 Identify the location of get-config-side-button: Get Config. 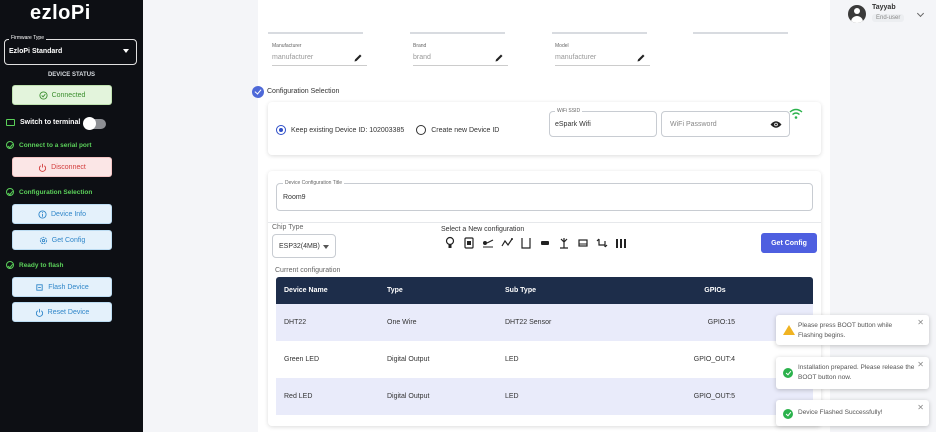
(62, 240).